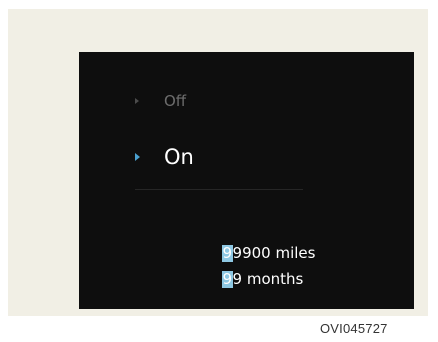  Describe the element at coordinates (137, 157) in the screenshot. I see `selection-pointer-icon` at that location.